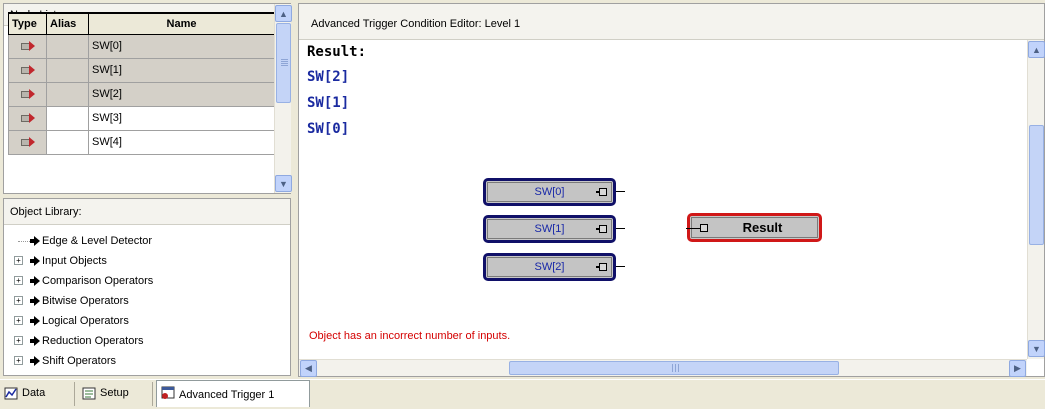 The image size is (1045, 409). I want to click on advanced-trigger-icon, so click(168, 392).